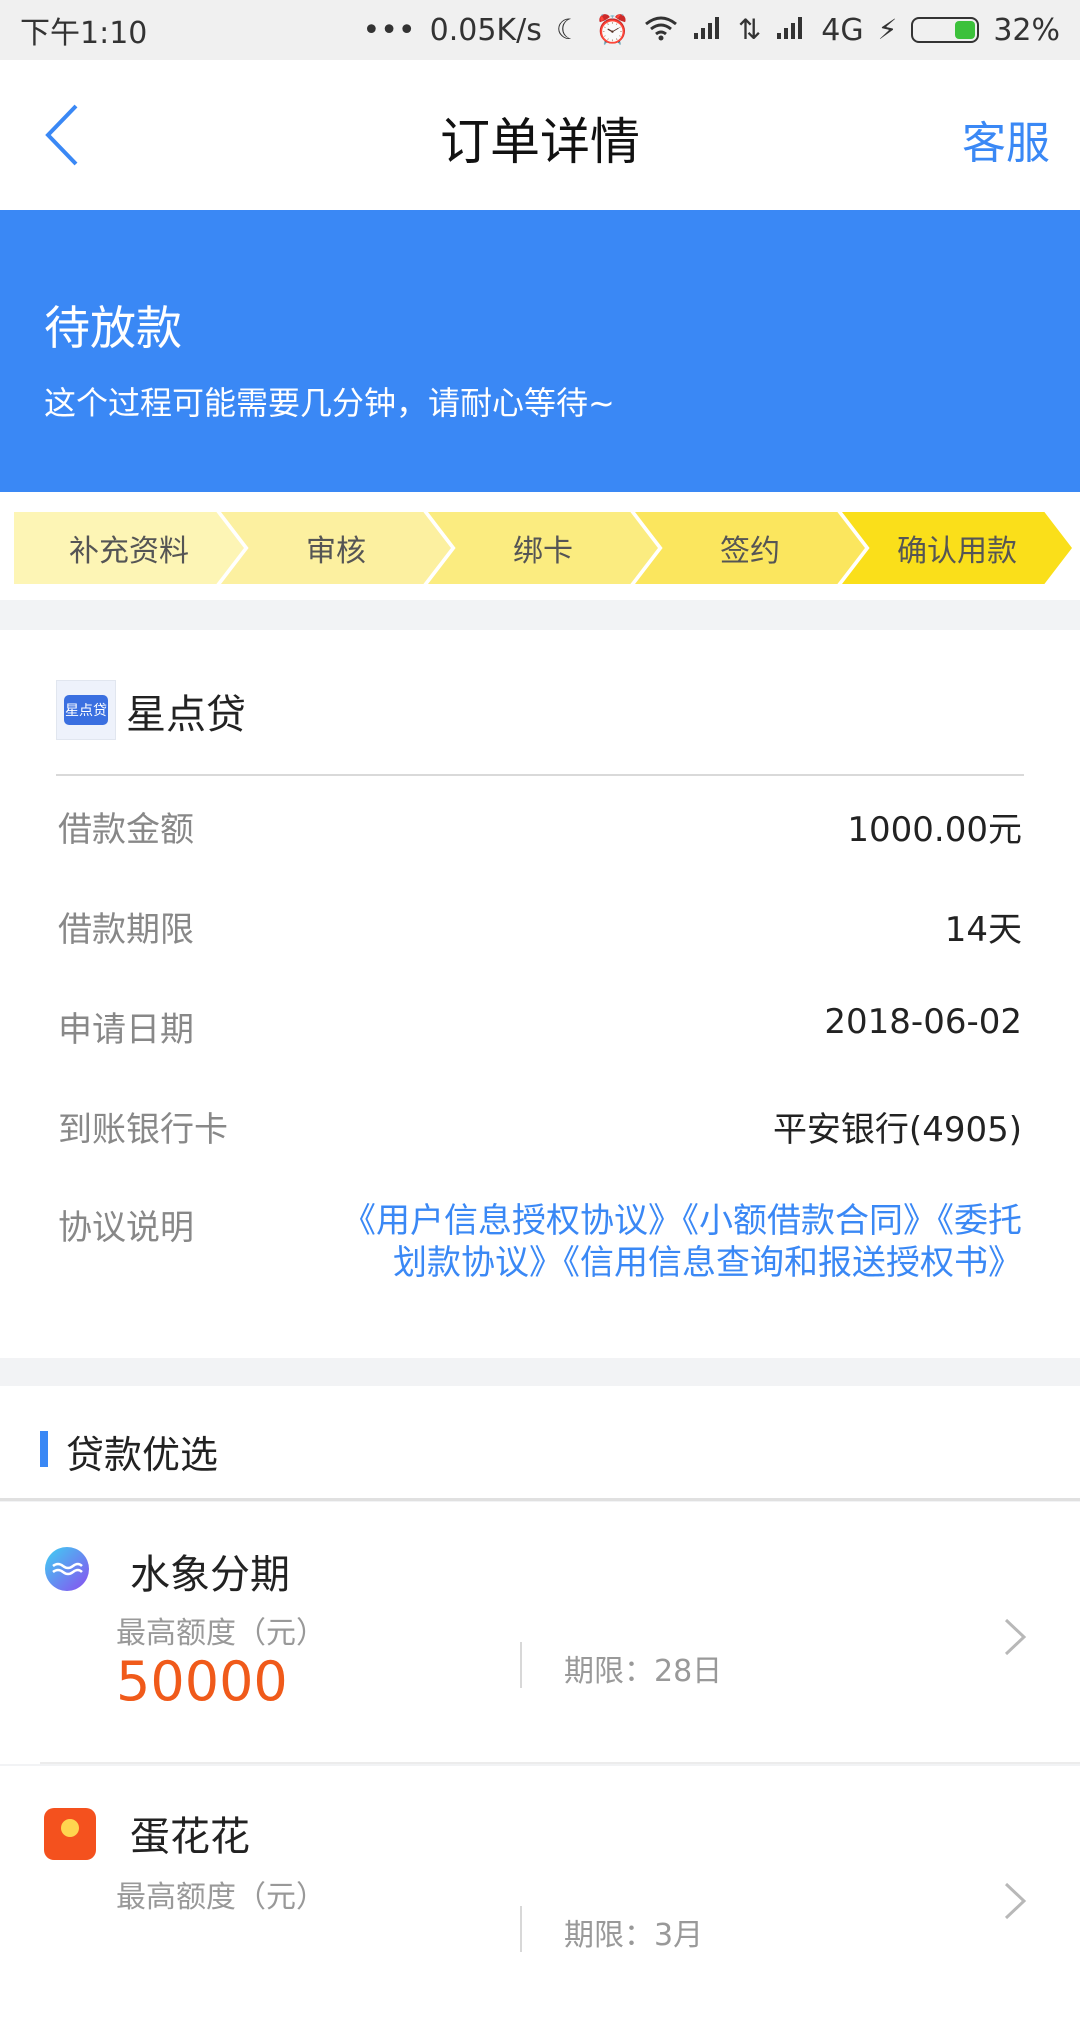 This screenshot has height=2028, width=1080. Describe the element at coordinates (84, 33) in the screenshot. I see `status-time: 下午1:10` at that location.